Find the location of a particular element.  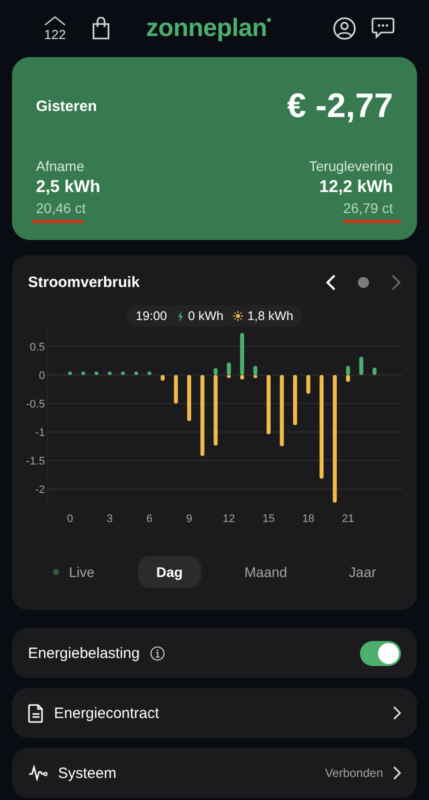

axis-label: -1 is located at coordinates (40, 433).